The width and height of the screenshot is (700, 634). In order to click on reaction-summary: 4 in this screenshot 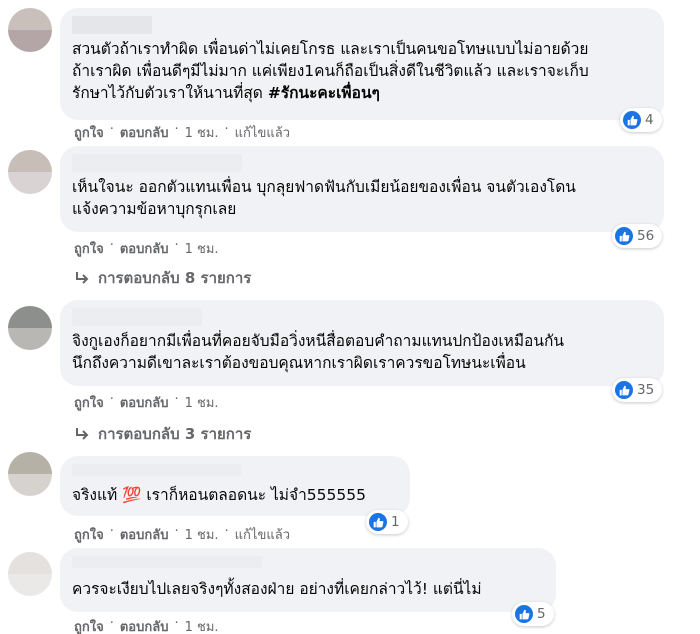, I will do `click(641, 120)`.